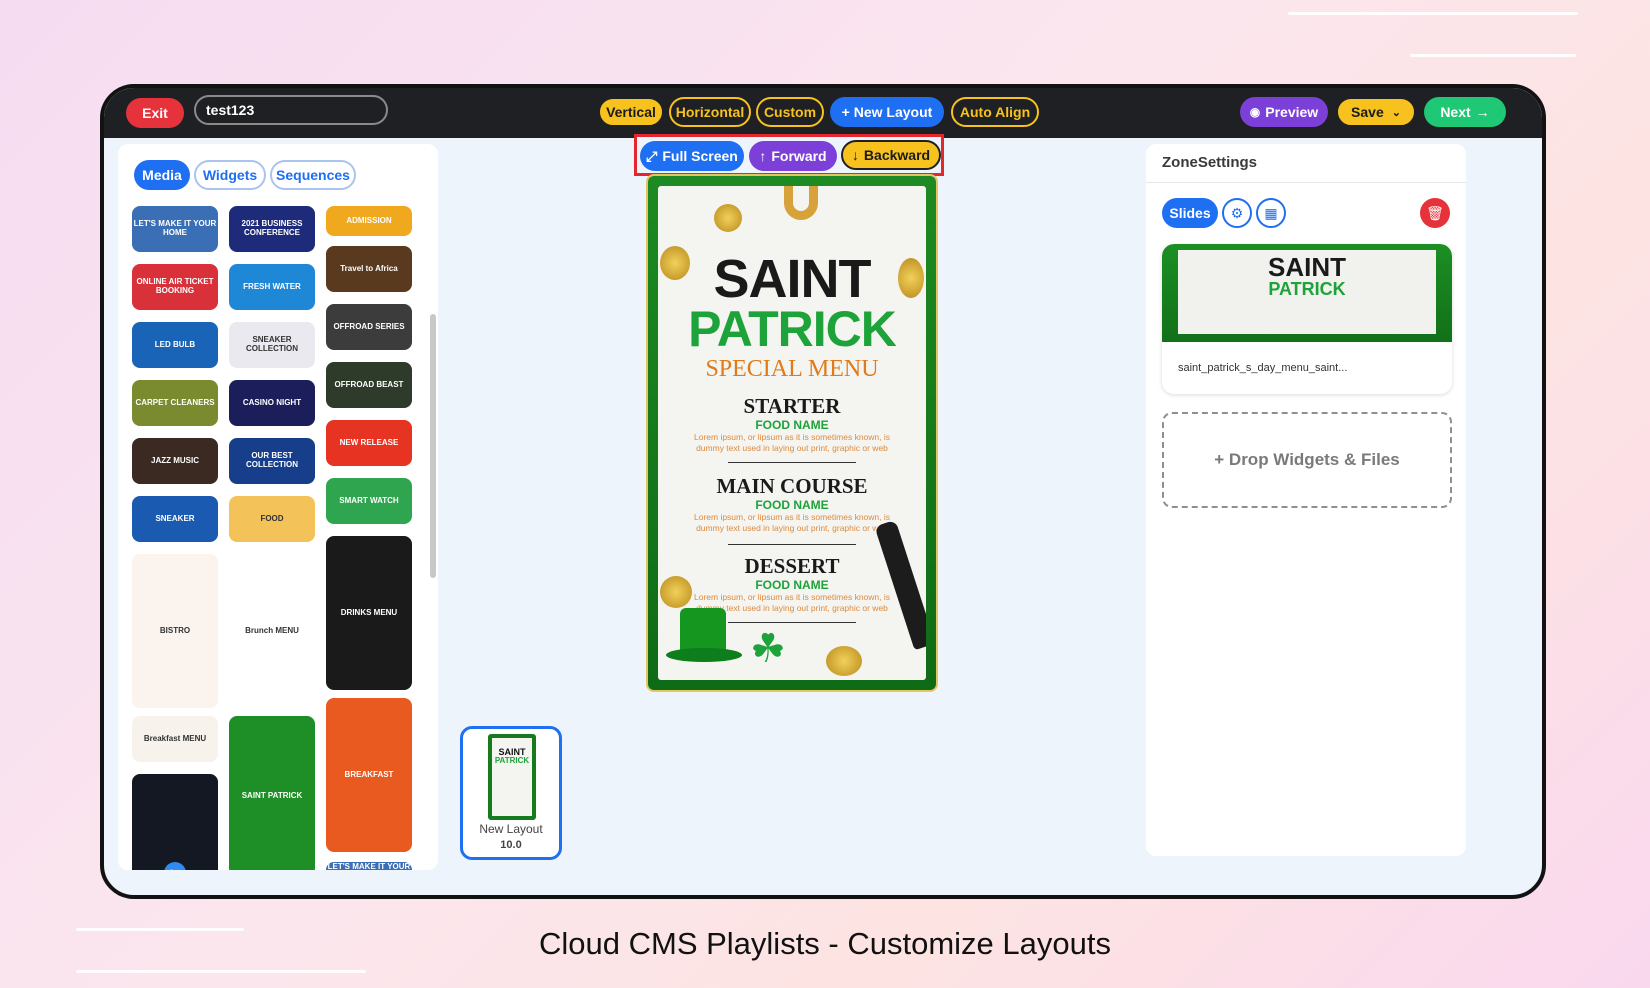 The width and height of the screenshot is (1650, 988). I want to click on clover-icon: ☘, so click(768, 649).